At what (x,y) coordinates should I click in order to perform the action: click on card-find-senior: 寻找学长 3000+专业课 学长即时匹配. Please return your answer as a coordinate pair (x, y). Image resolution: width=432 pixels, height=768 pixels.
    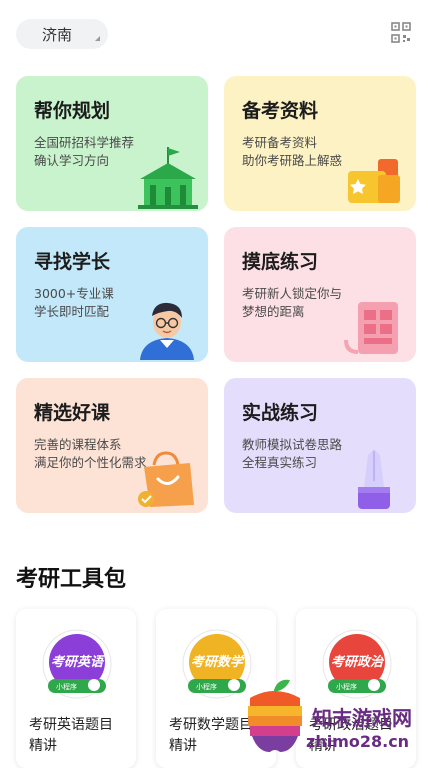
    Looking at the image, I should click on (112, 294).